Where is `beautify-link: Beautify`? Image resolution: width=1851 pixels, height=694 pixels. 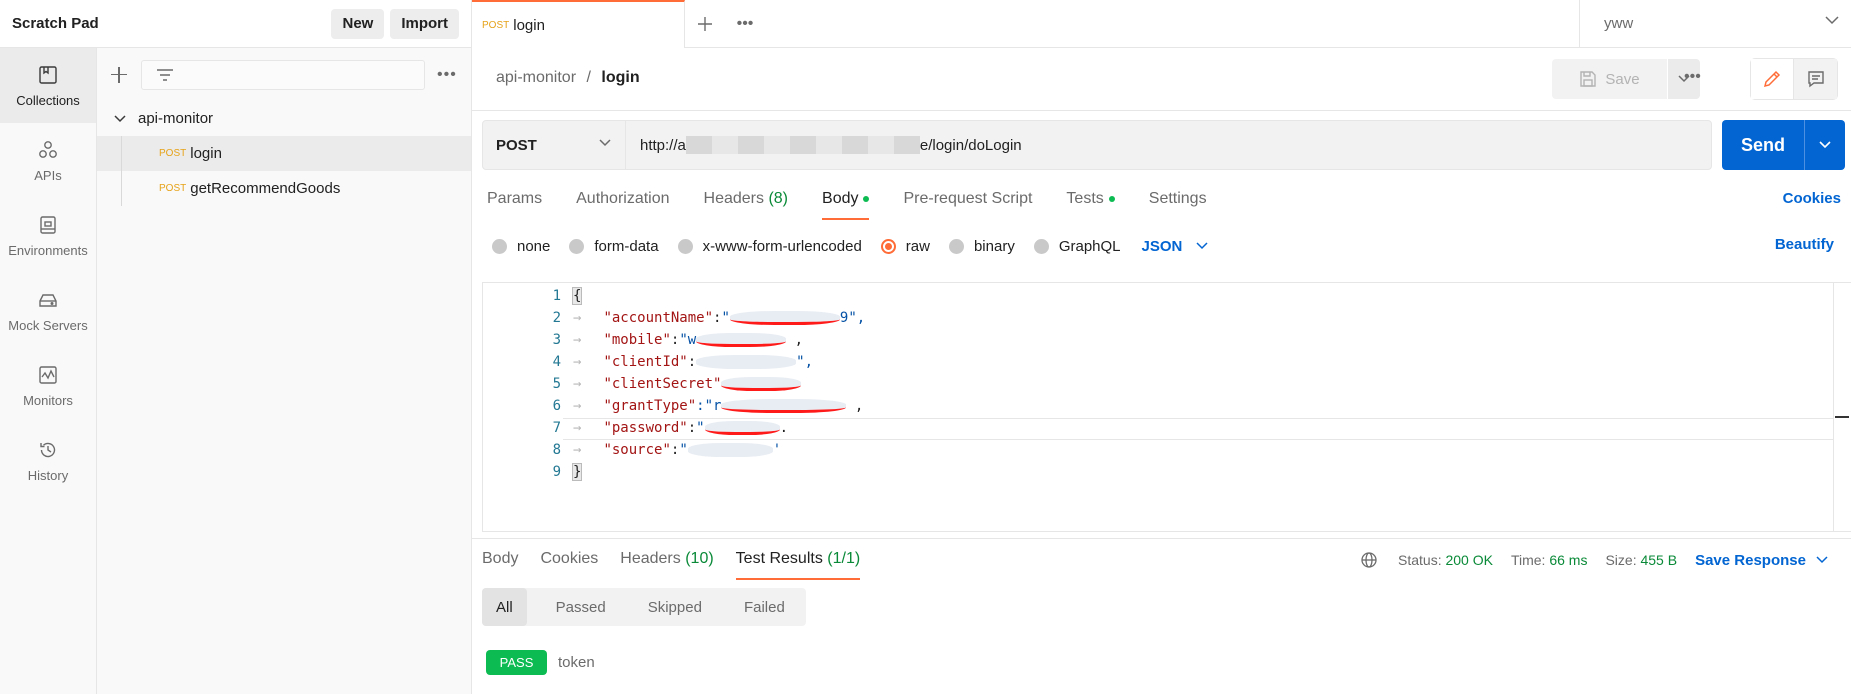
beautify-link: Beautify is located at coordinates (1804, 244).